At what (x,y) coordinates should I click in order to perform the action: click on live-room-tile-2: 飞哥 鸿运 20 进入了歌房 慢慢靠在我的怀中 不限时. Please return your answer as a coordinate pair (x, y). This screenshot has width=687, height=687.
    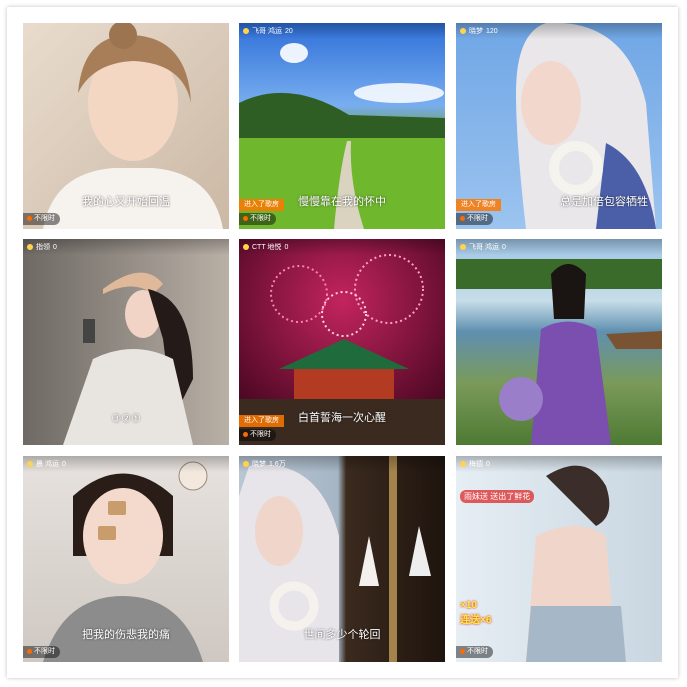
    Looking at the image, I should click on (342, 126).